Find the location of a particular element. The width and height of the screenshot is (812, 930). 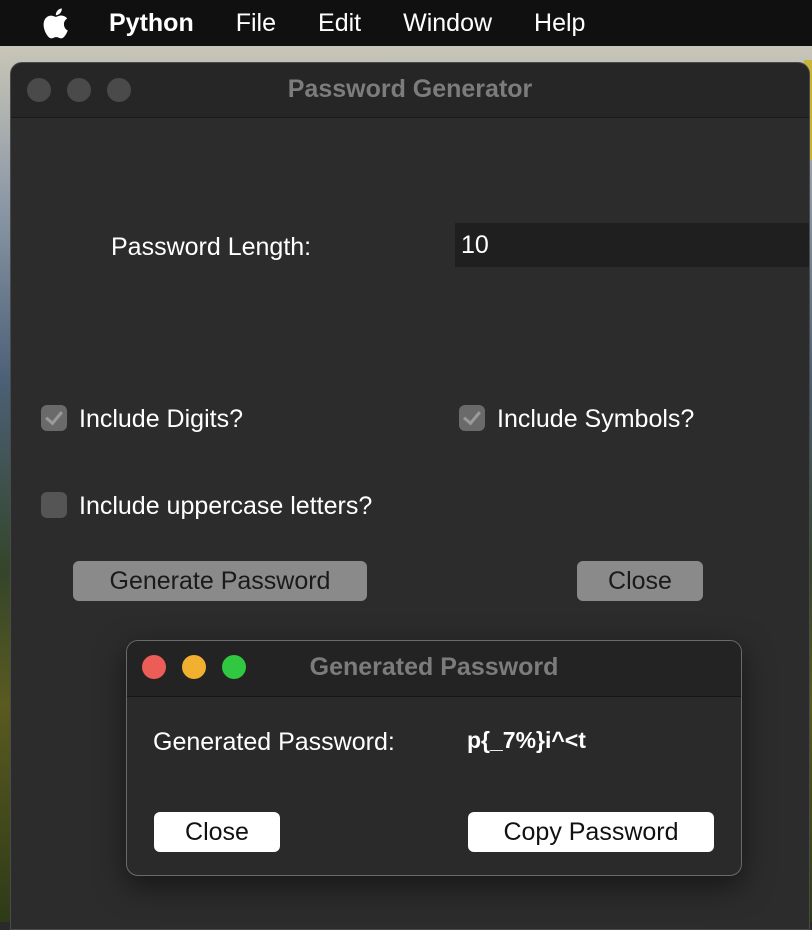

menu-edit: Edit is located at coordinates (339, 23).